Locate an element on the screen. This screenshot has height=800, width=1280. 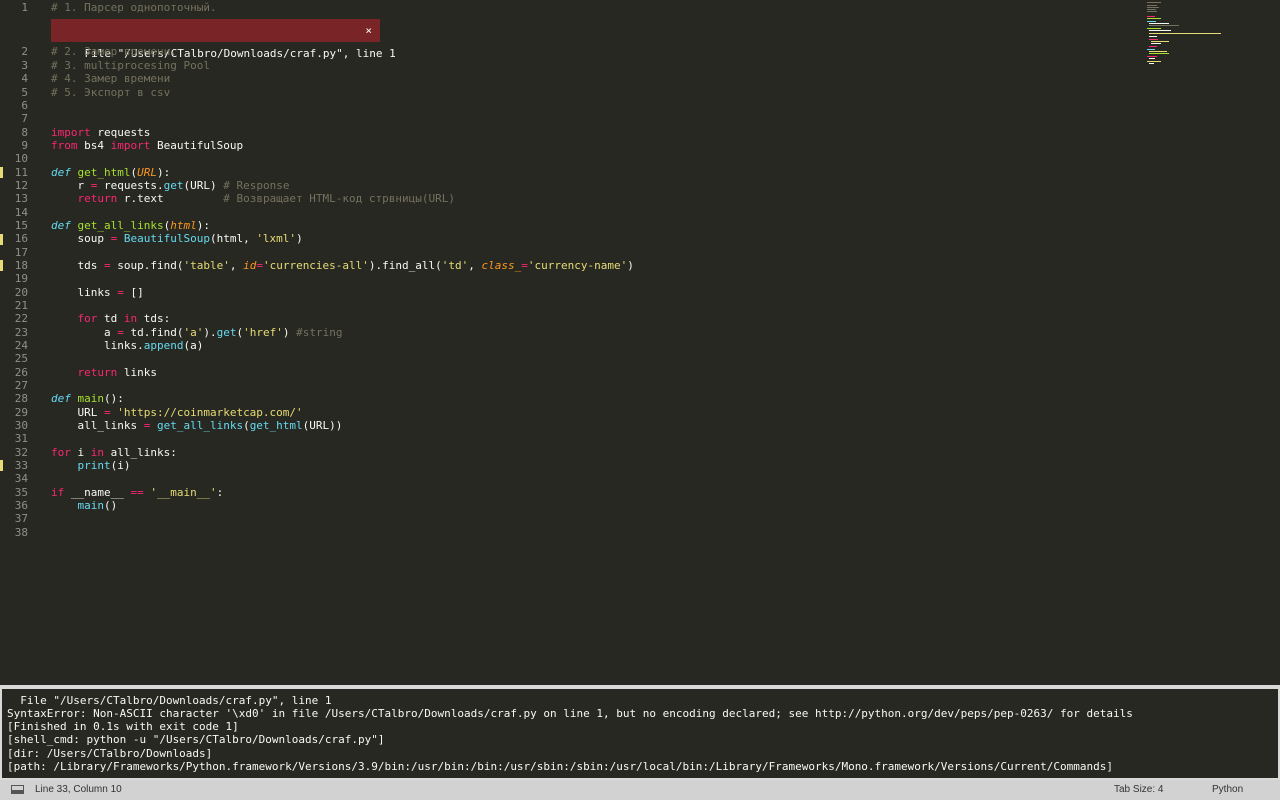
line-number: 27 is located at coordinates (21, 385).